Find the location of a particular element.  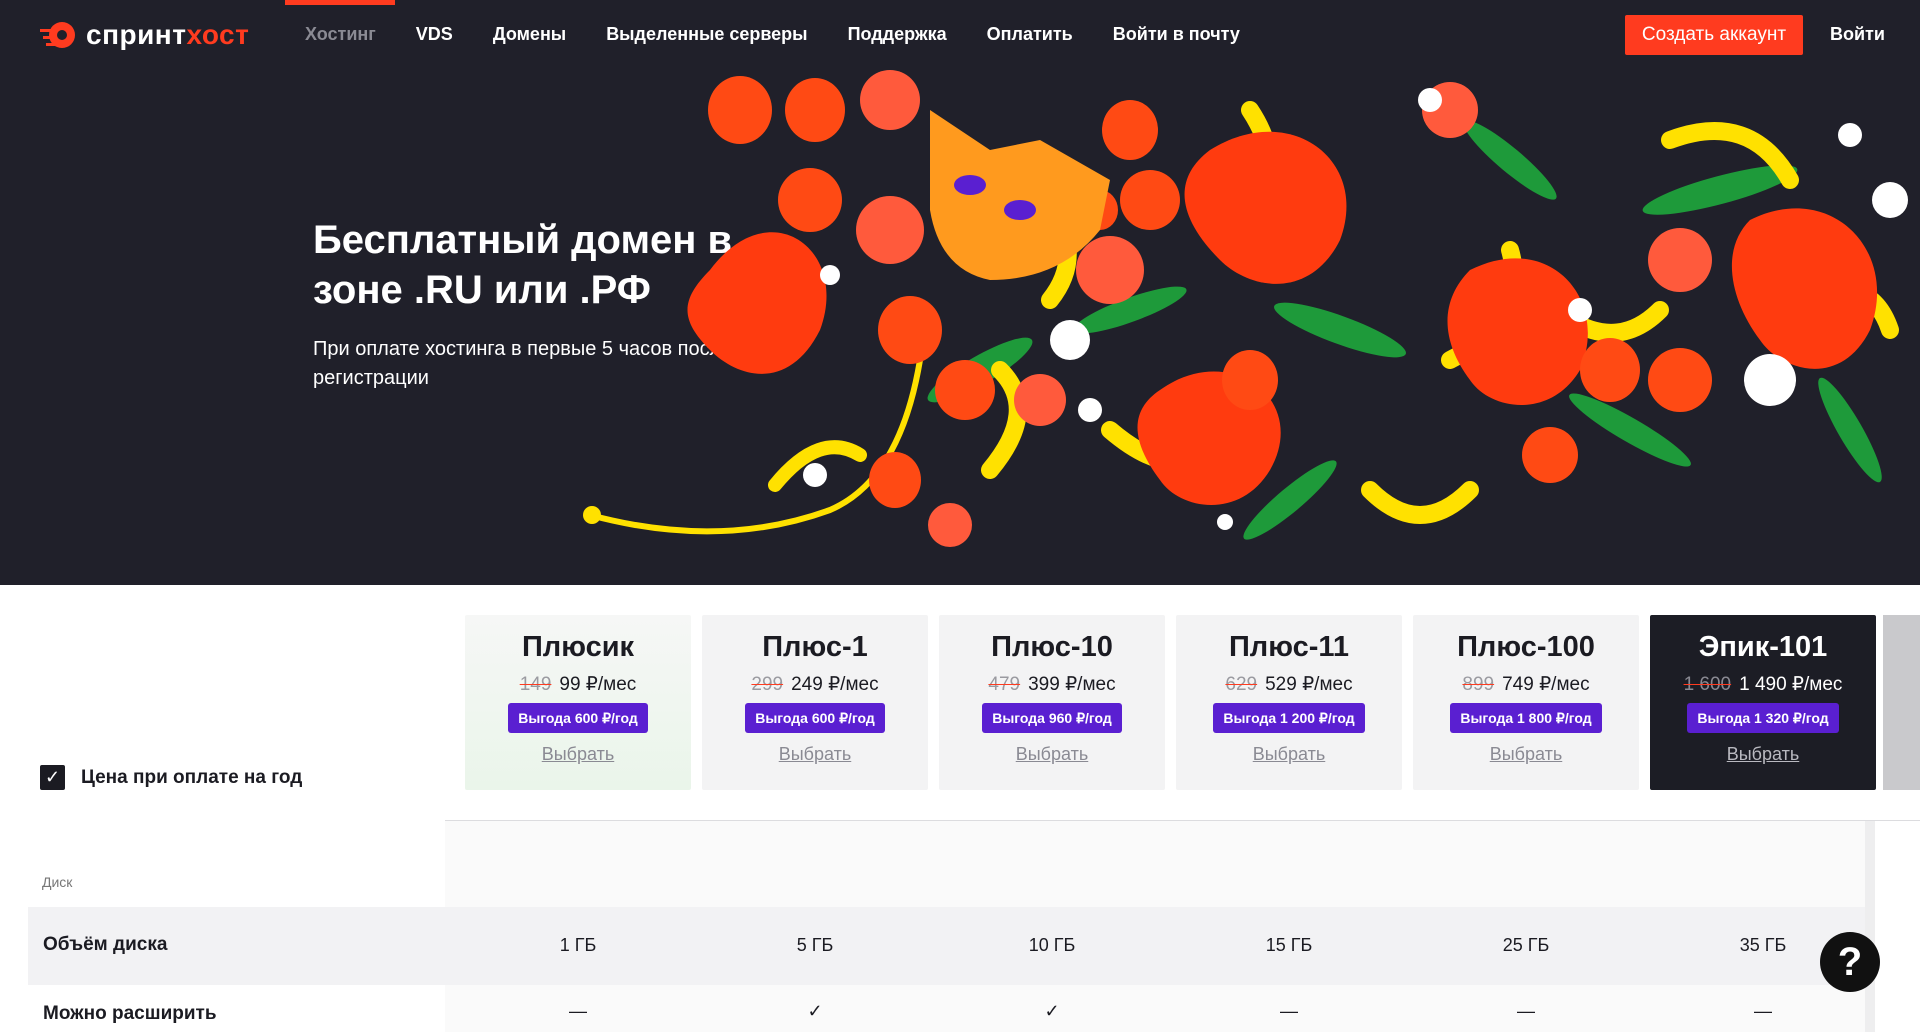

feature-section-label: Диск is located at coordinates (57, 882).